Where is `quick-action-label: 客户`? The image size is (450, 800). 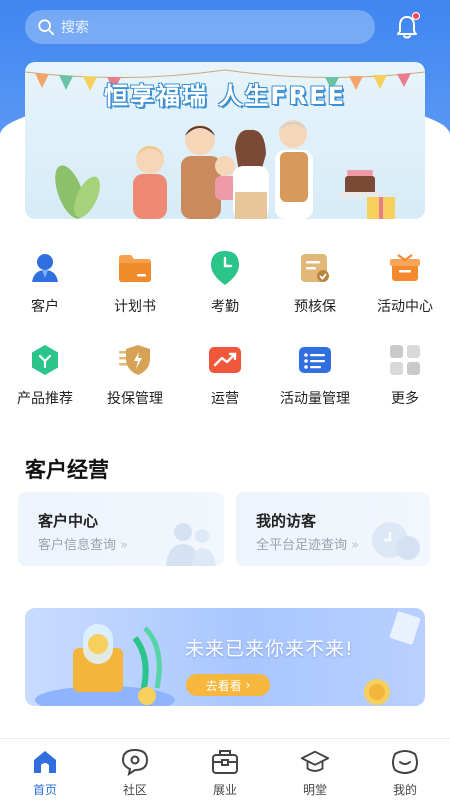
quick-action-label: 客户 is located at coordinates (45, 307).